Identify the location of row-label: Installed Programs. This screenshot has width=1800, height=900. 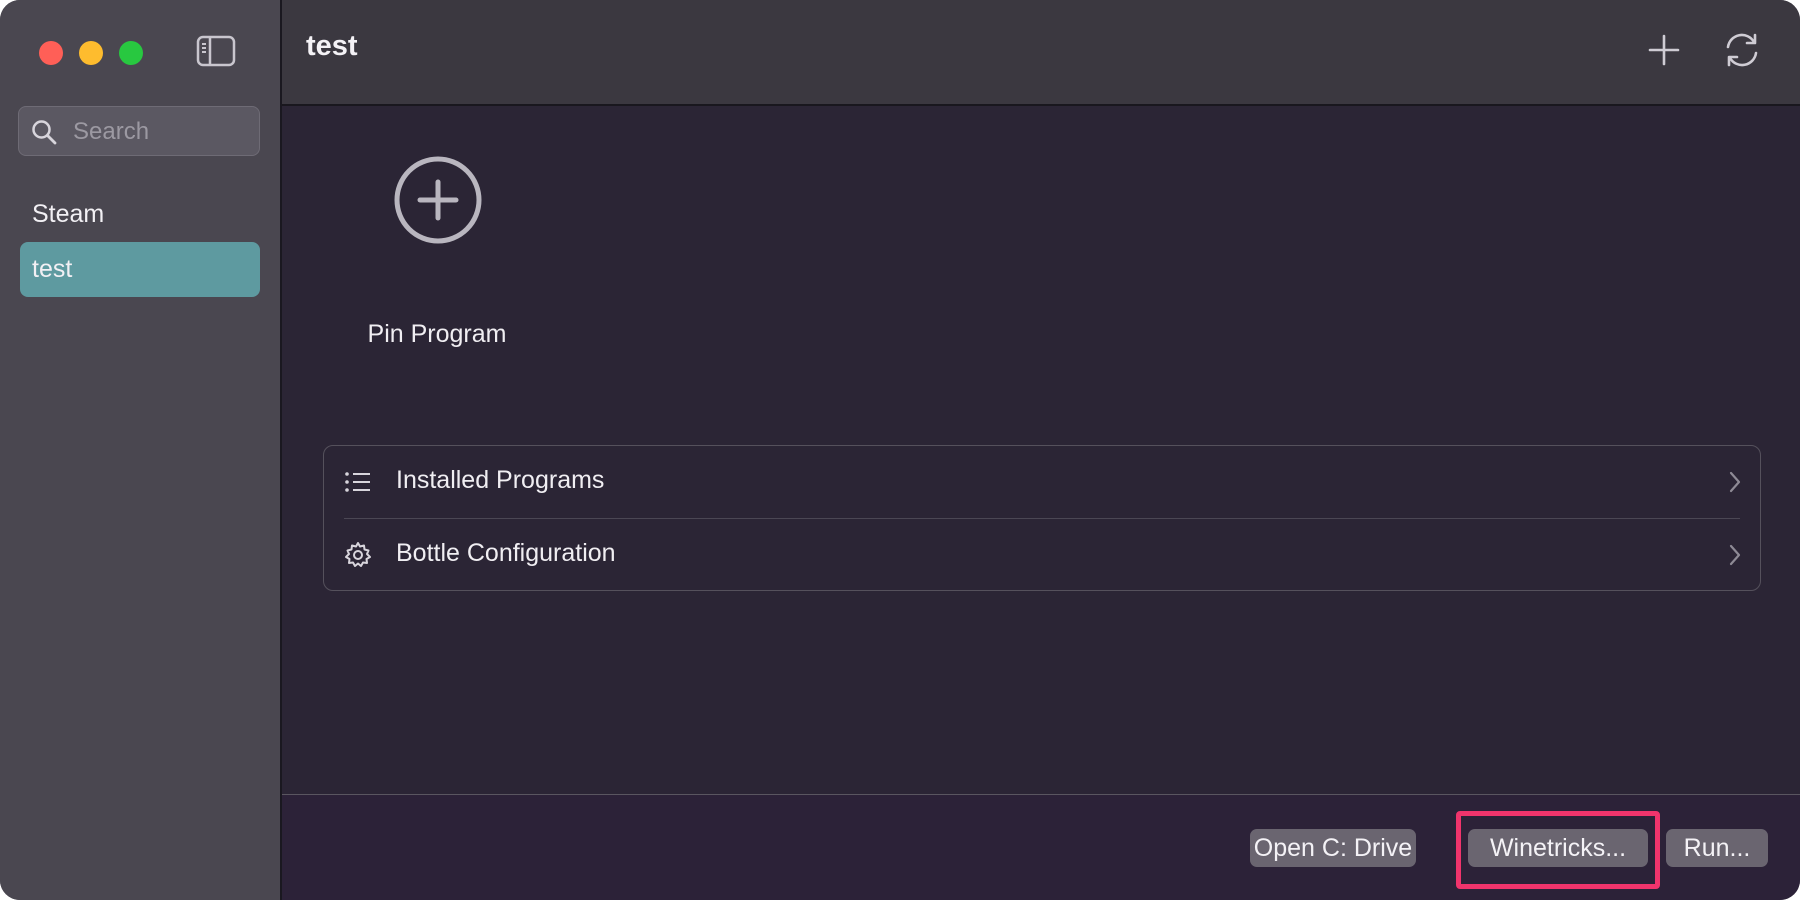
(500, 480).